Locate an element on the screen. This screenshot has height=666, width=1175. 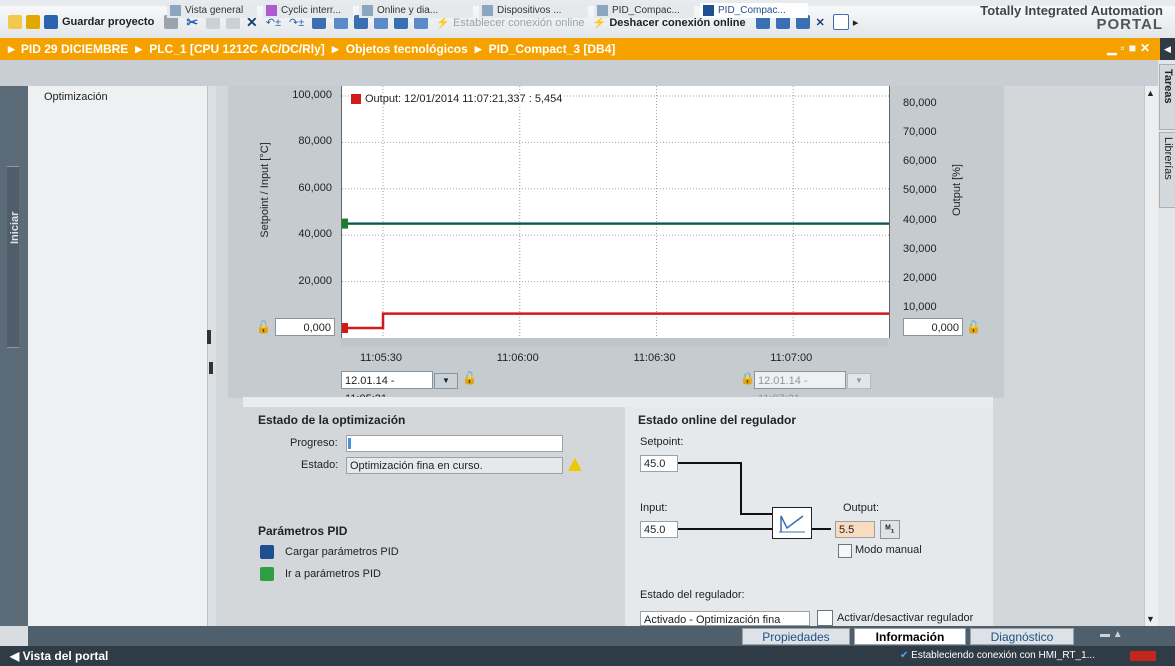
tab-information-label: Información is located at coordinates (910, 637).